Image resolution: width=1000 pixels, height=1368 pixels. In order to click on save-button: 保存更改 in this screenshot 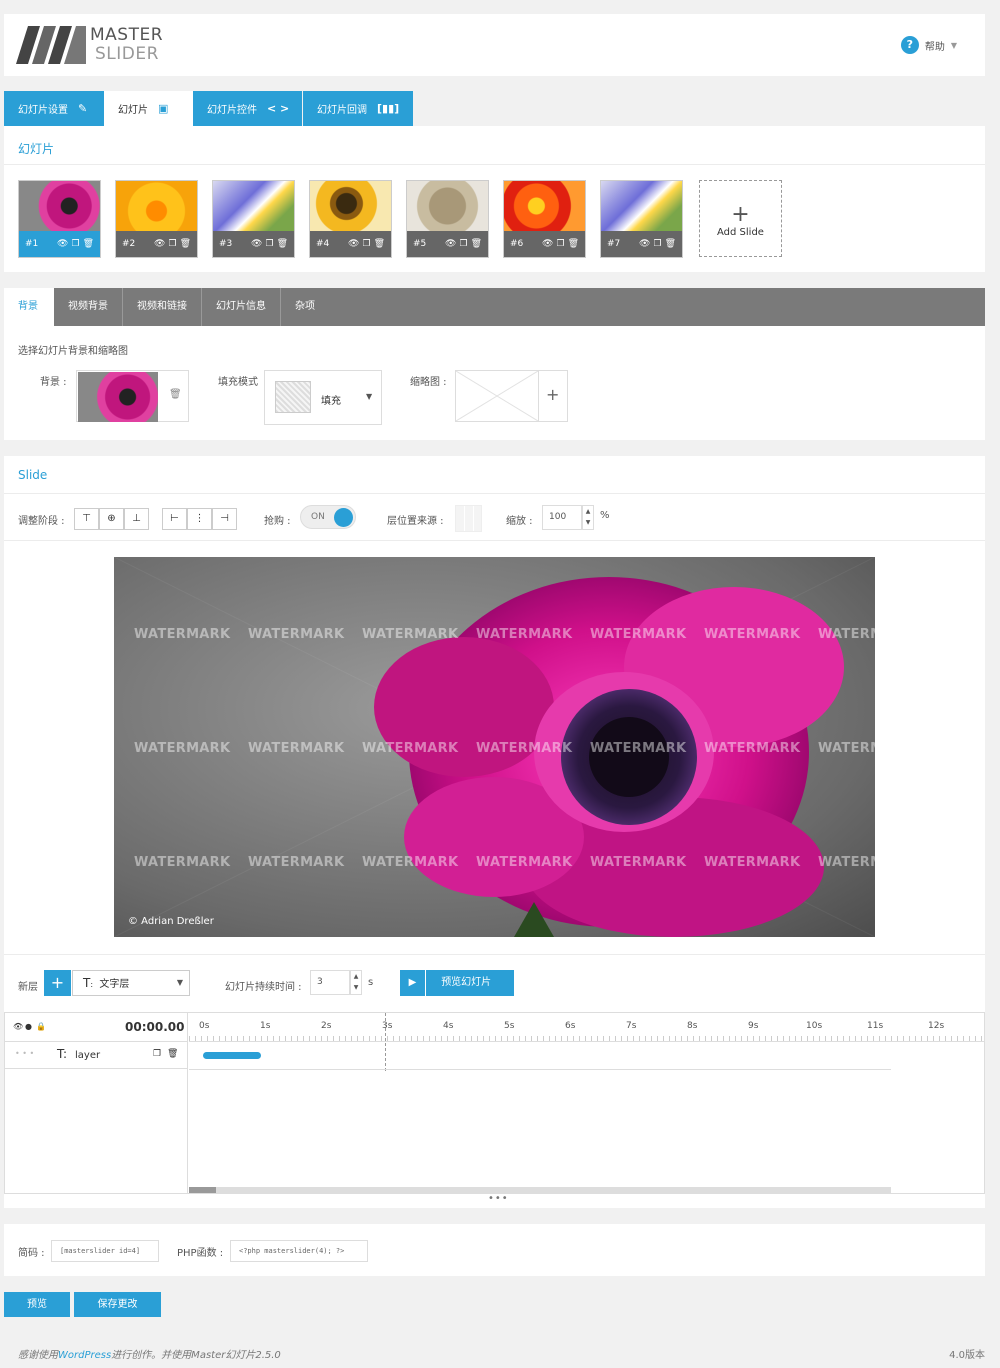, I will do `click(117, 1304)`.